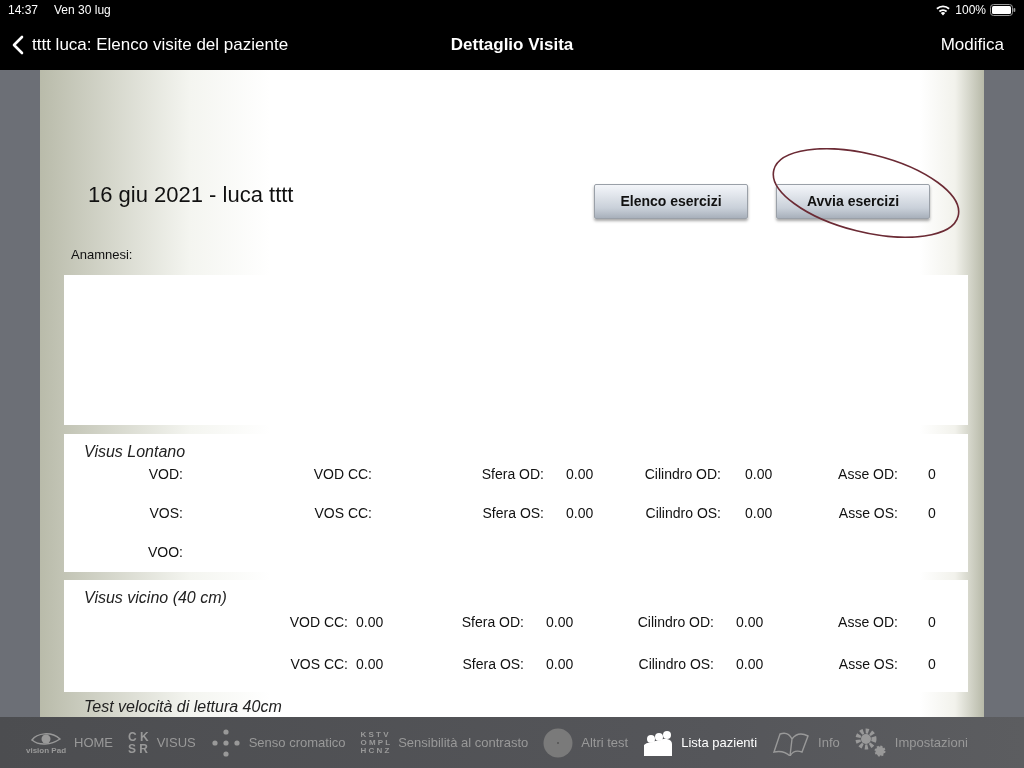  Describe the element at coordinates (512, 45) in the screenshot. I see `screen-title: Dettaglio Visita` at that location.